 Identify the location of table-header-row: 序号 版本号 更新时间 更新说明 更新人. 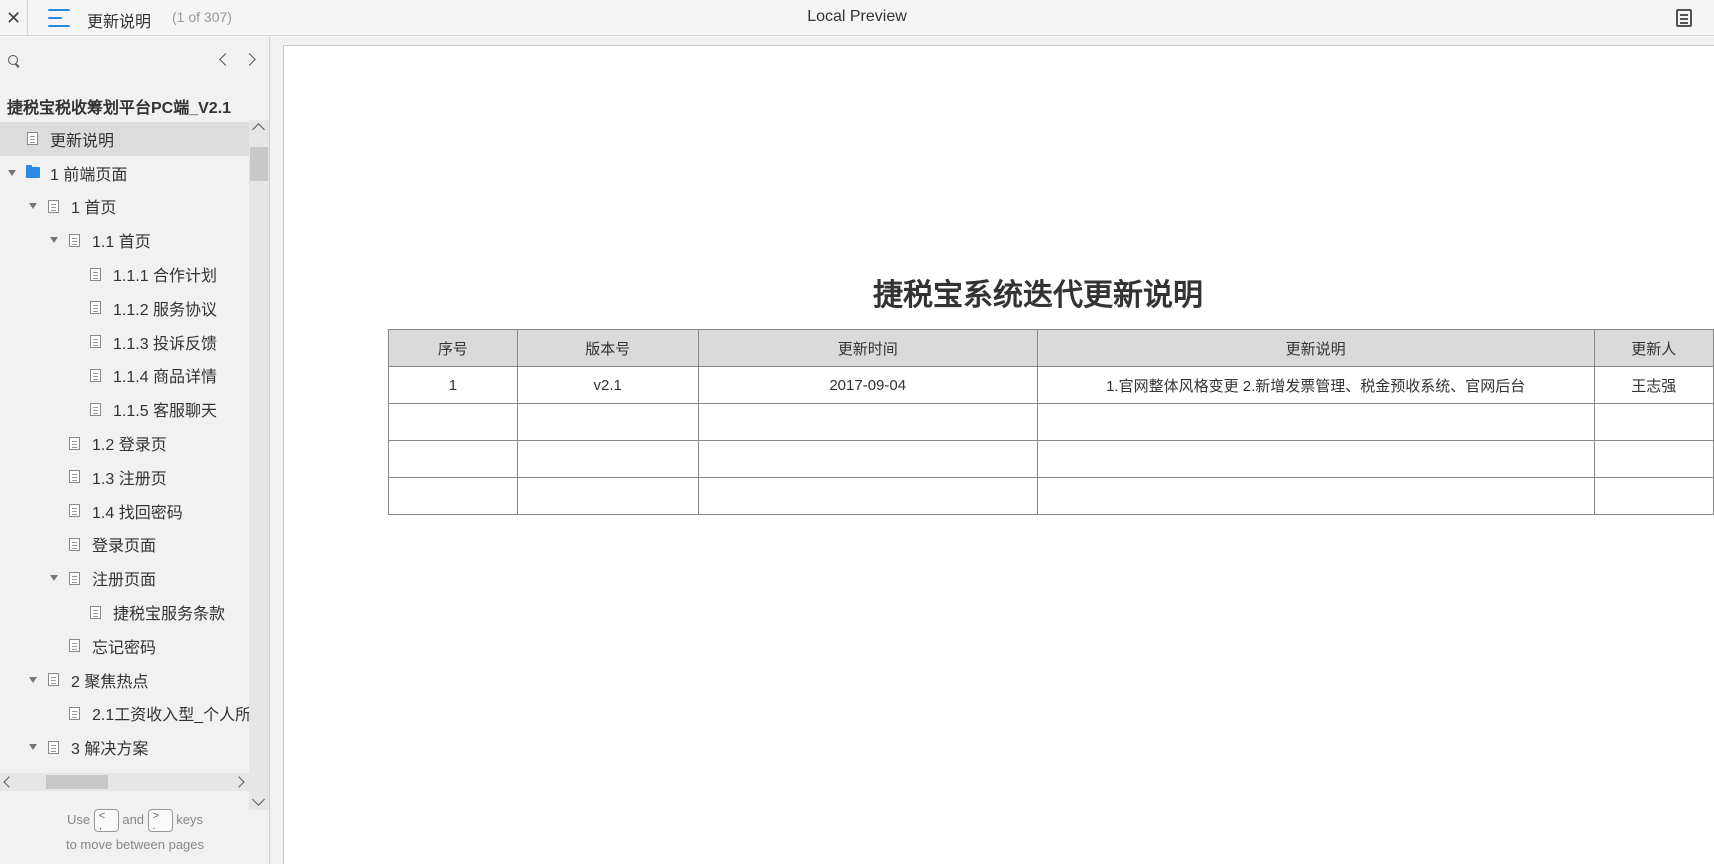
(1051, 348).